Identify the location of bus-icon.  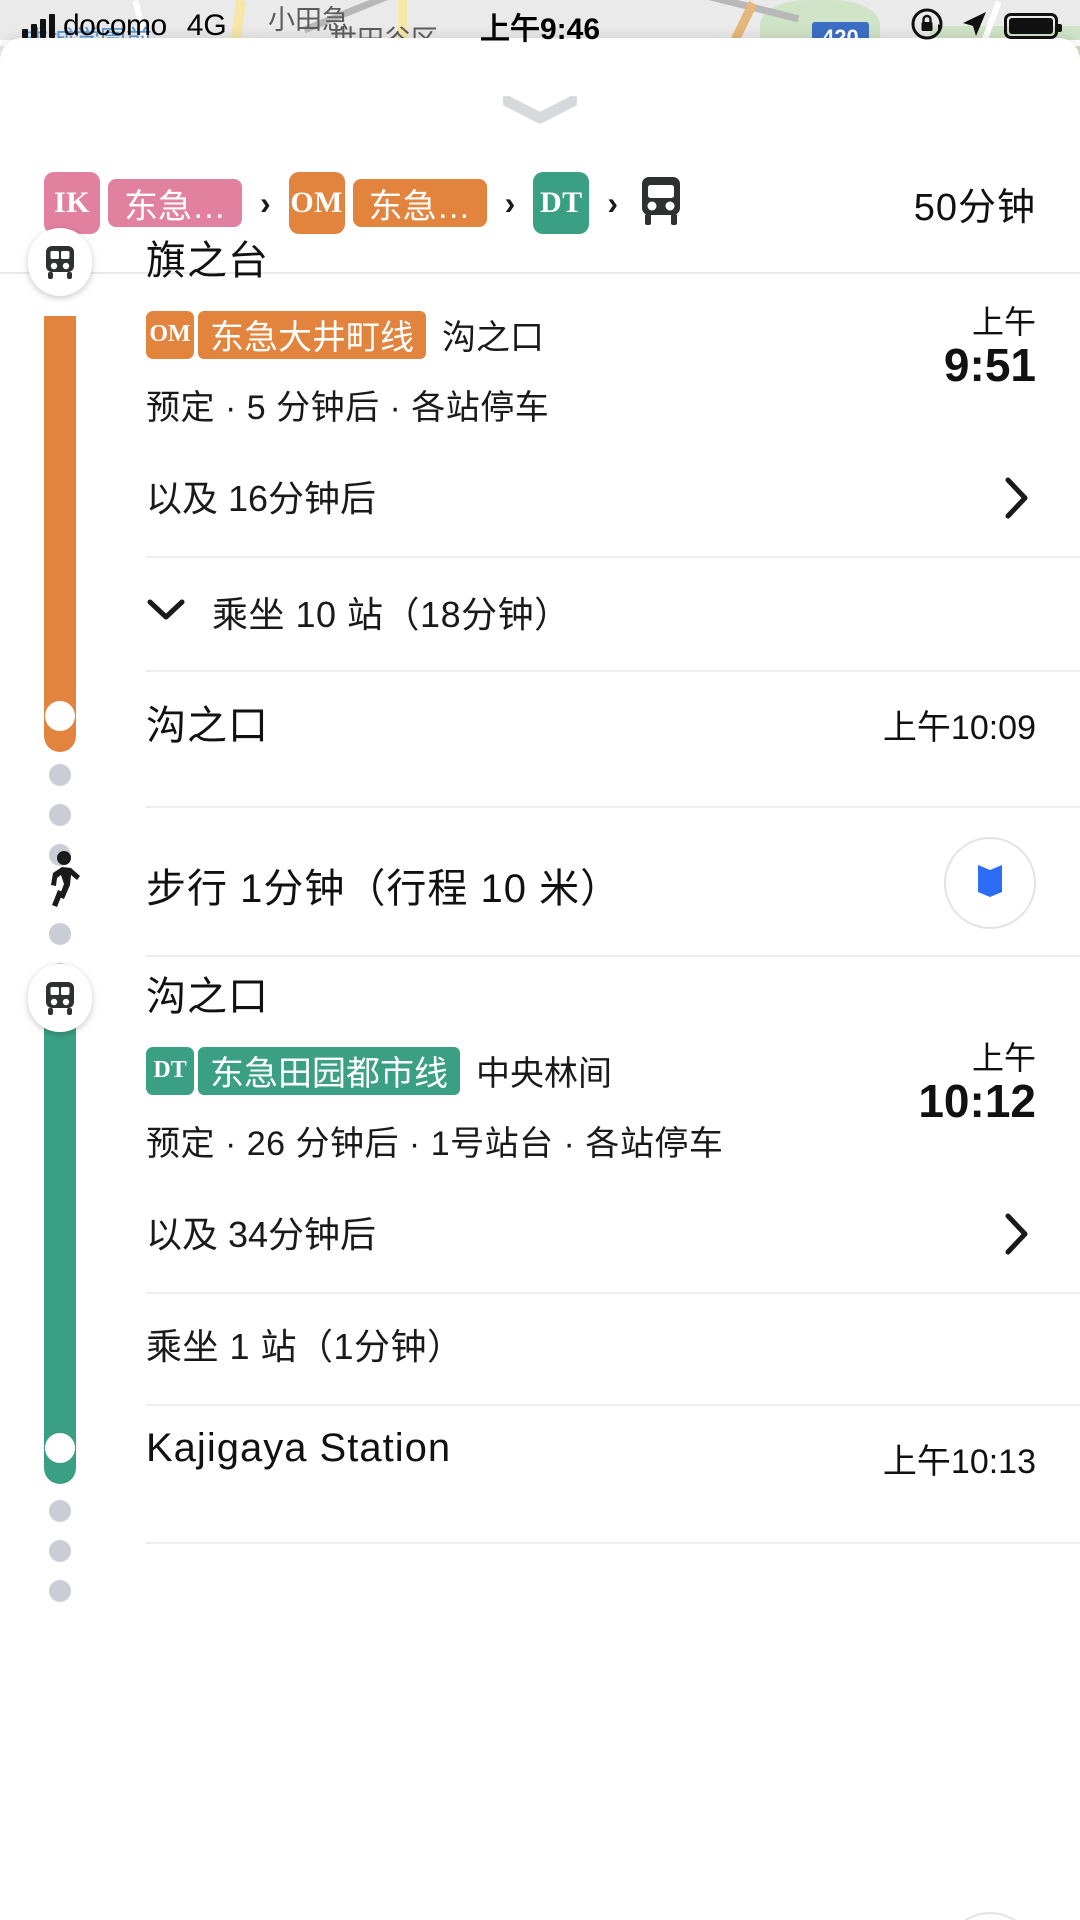
(661, 203).